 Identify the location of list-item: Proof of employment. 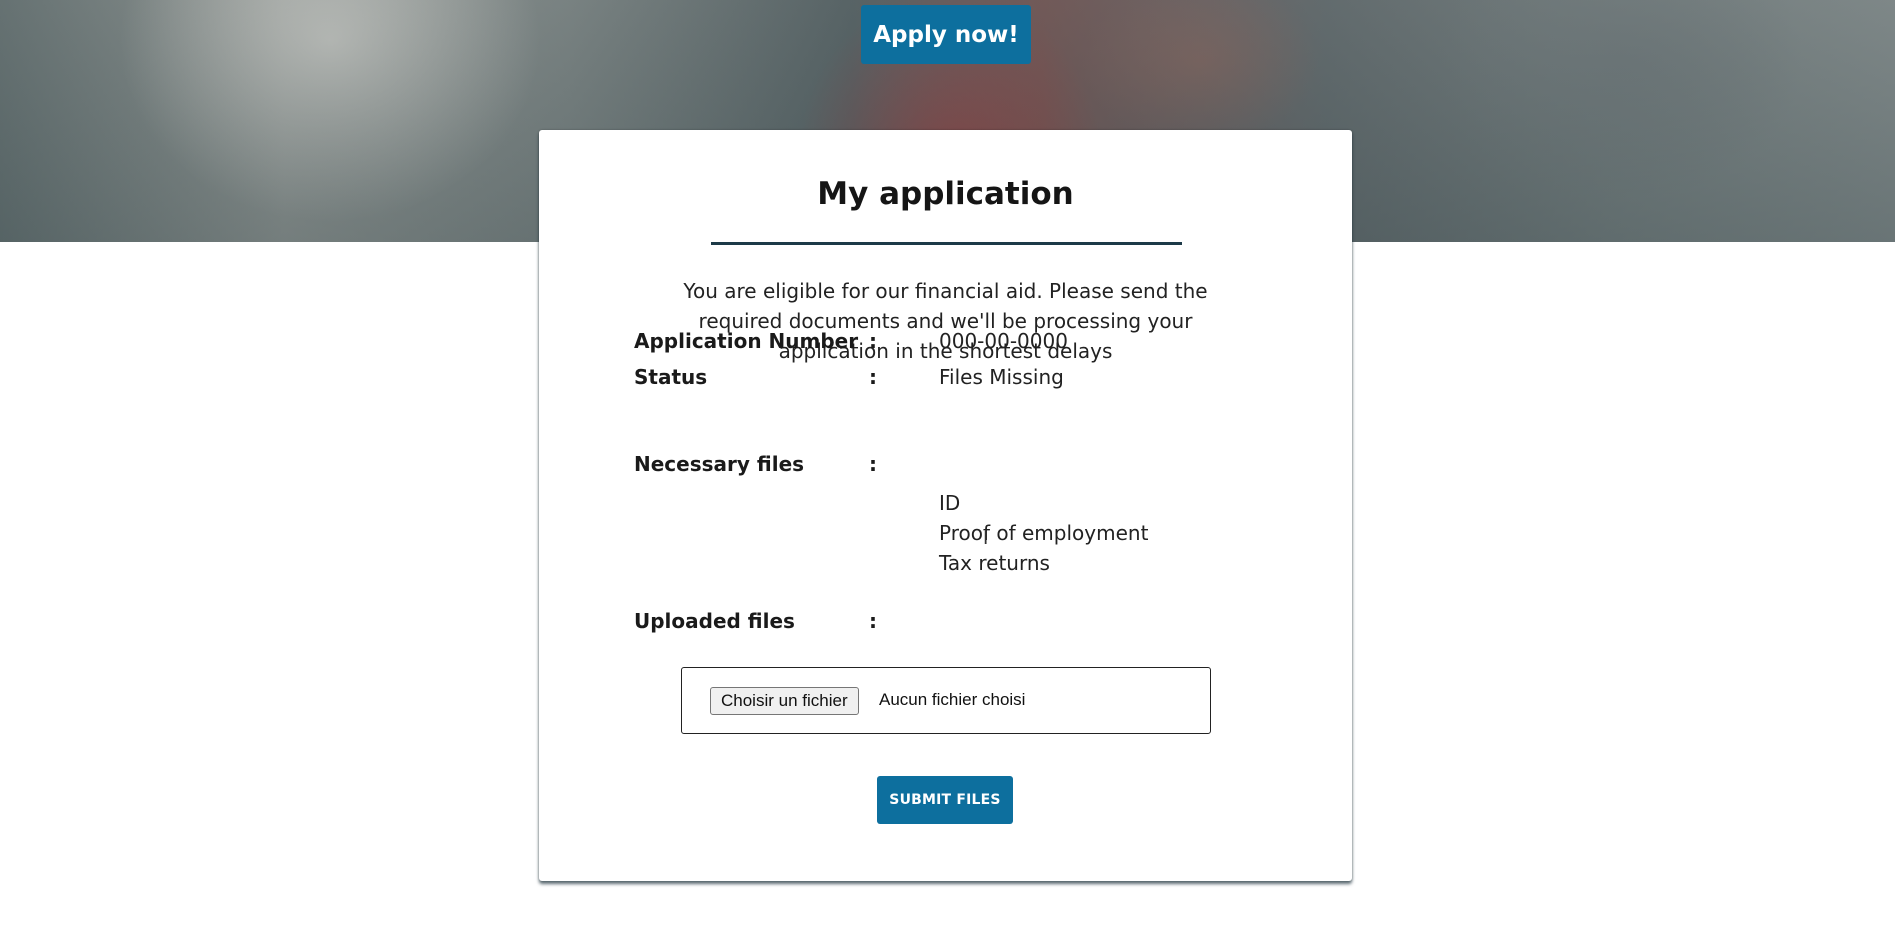
(1044, 533).